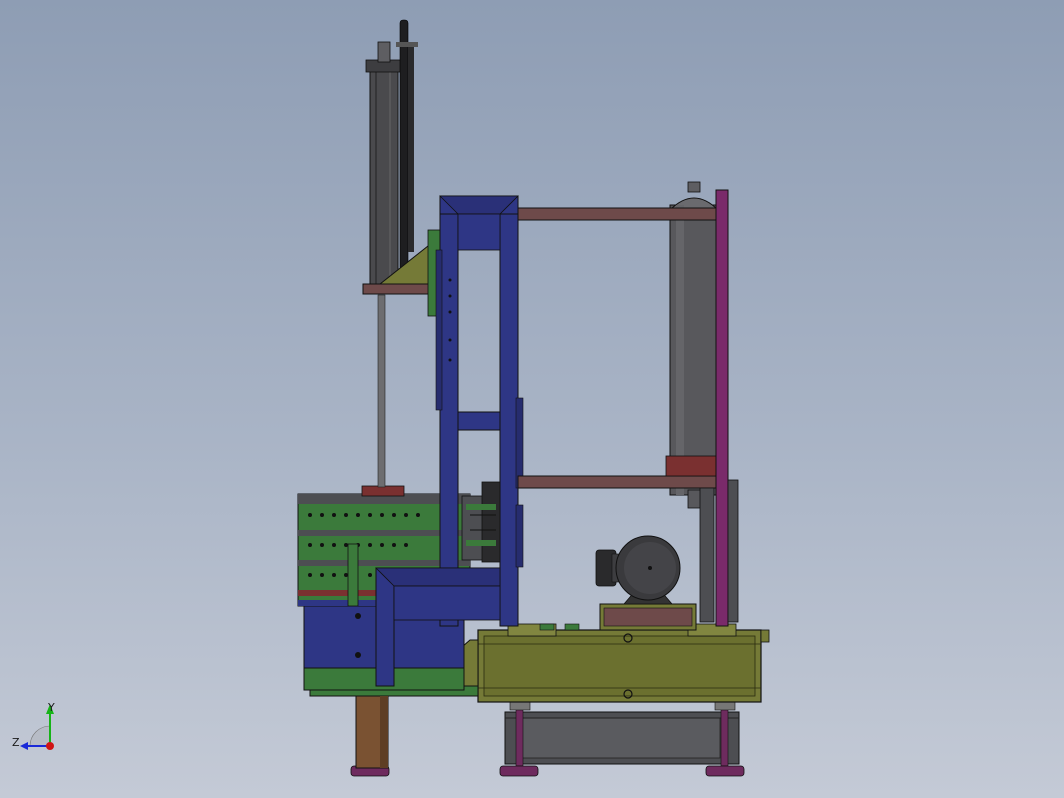 The image size is (1064, 798). What do you see at coordinates (509, 411) in the screenshot?
I see `frame-right-column` at bounding box center [509, 411].